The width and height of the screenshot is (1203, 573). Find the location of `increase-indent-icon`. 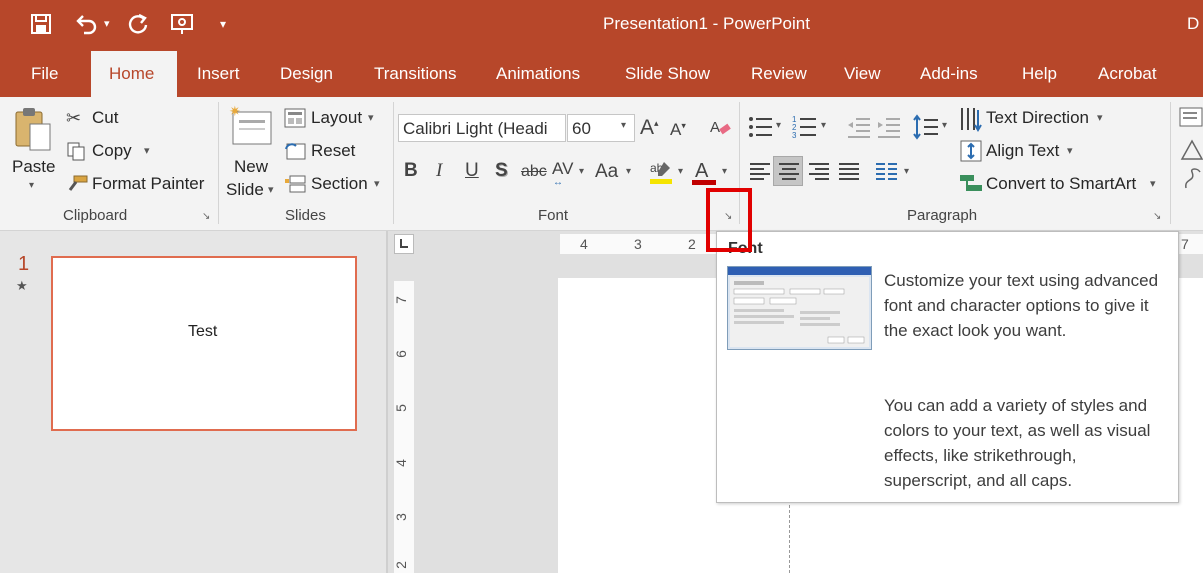

increase-indent-icon is located at coordinates (889, 129).